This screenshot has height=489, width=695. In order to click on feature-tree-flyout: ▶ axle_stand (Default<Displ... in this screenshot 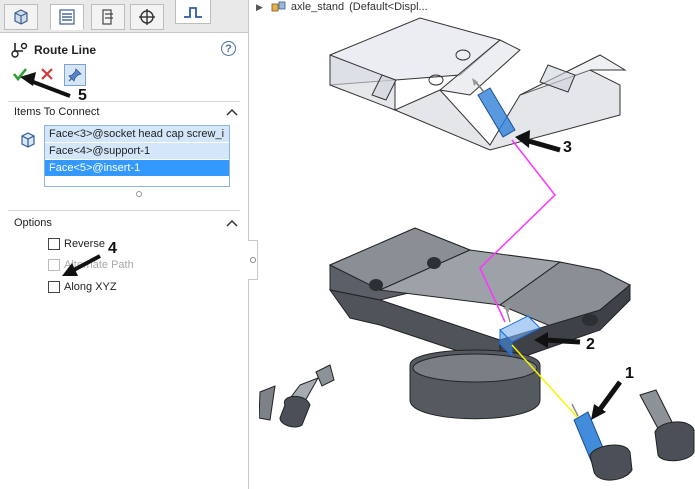, I will do `click(342, 7)`.